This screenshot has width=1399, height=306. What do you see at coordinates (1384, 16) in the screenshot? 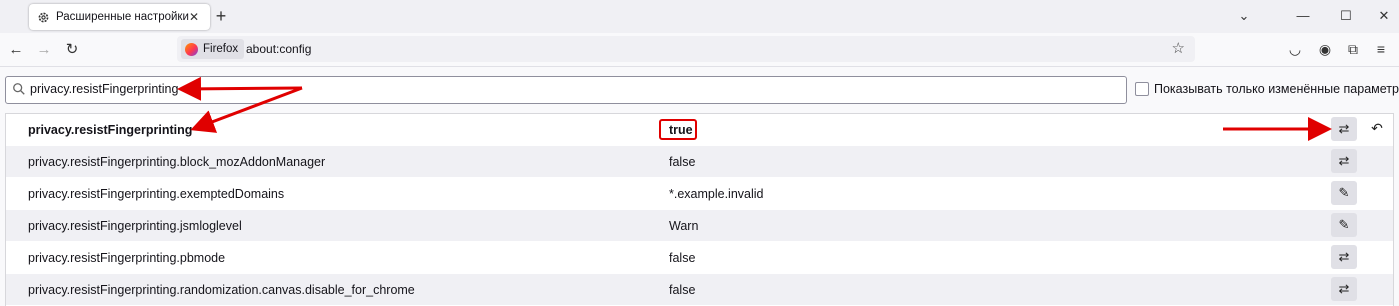
I see `close-window-icon: ✕` at bounding box center [1384, 16].